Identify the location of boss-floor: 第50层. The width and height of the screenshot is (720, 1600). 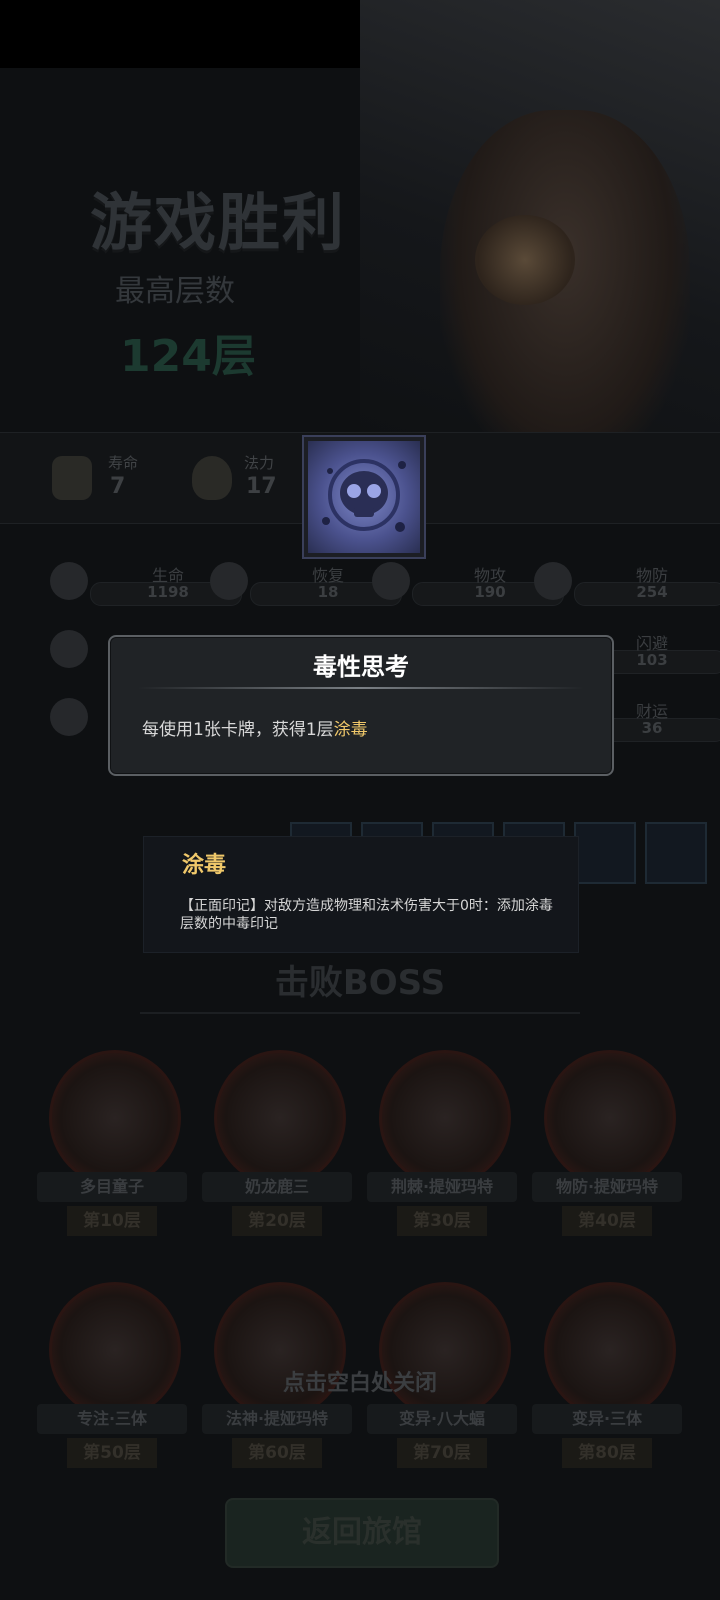
(112, 1453).